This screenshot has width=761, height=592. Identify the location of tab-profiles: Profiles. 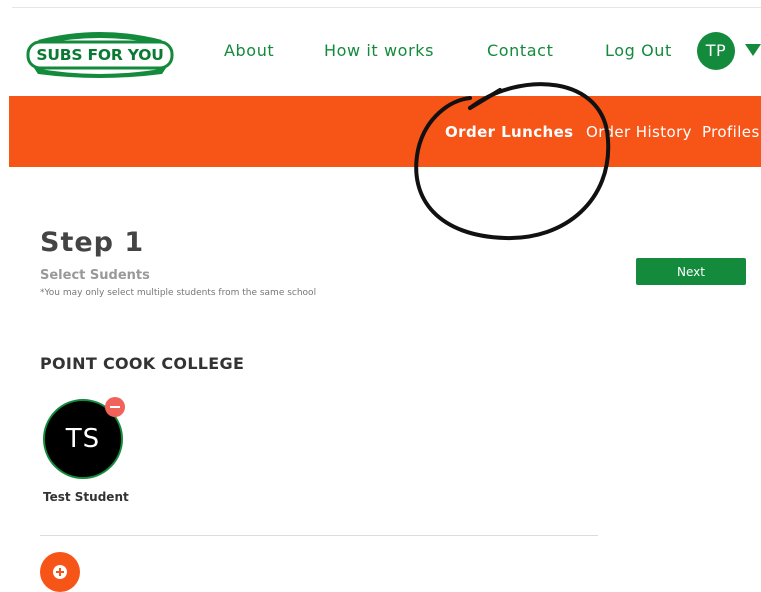
(731, 132).